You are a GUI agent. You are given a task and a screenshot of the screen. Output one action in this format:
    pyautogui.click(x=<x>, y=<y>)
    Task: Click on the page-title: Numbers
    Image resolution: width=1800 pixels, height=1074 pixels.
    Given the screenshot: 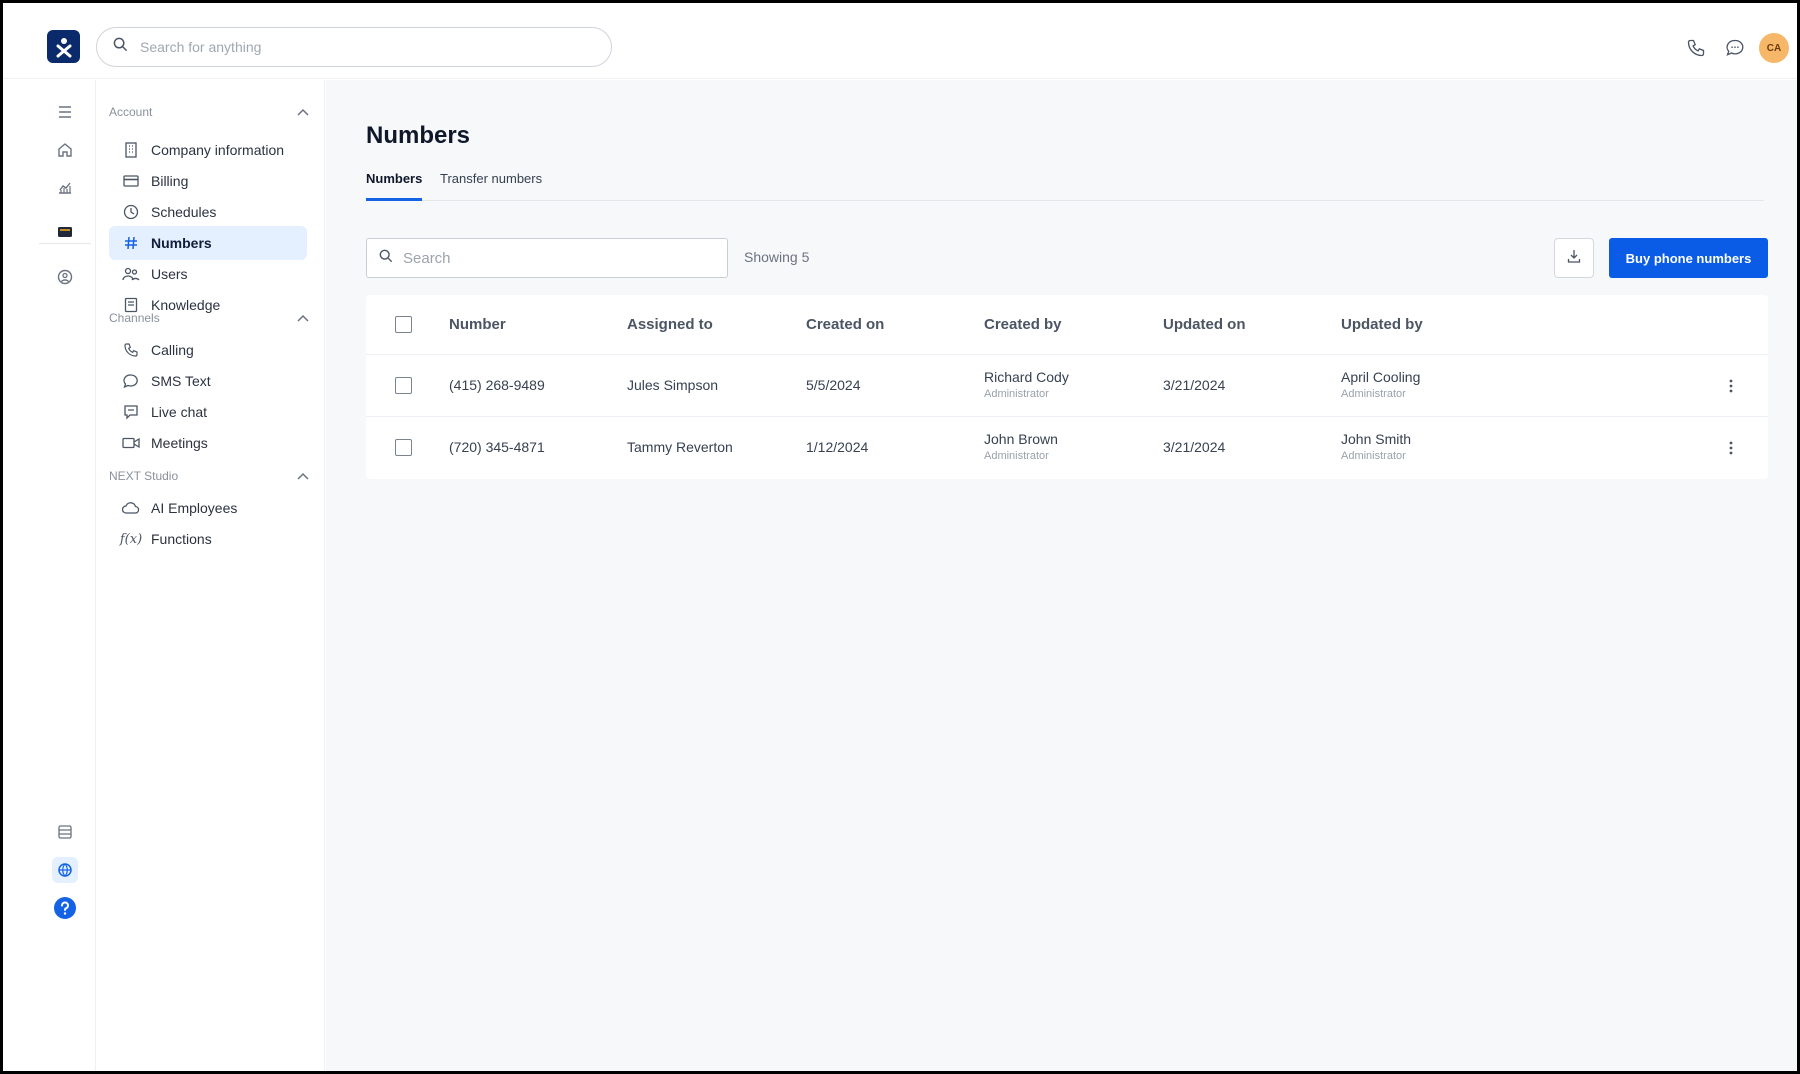 What is the action you would take?
    pyautogui.click(x=418, y=135)
    